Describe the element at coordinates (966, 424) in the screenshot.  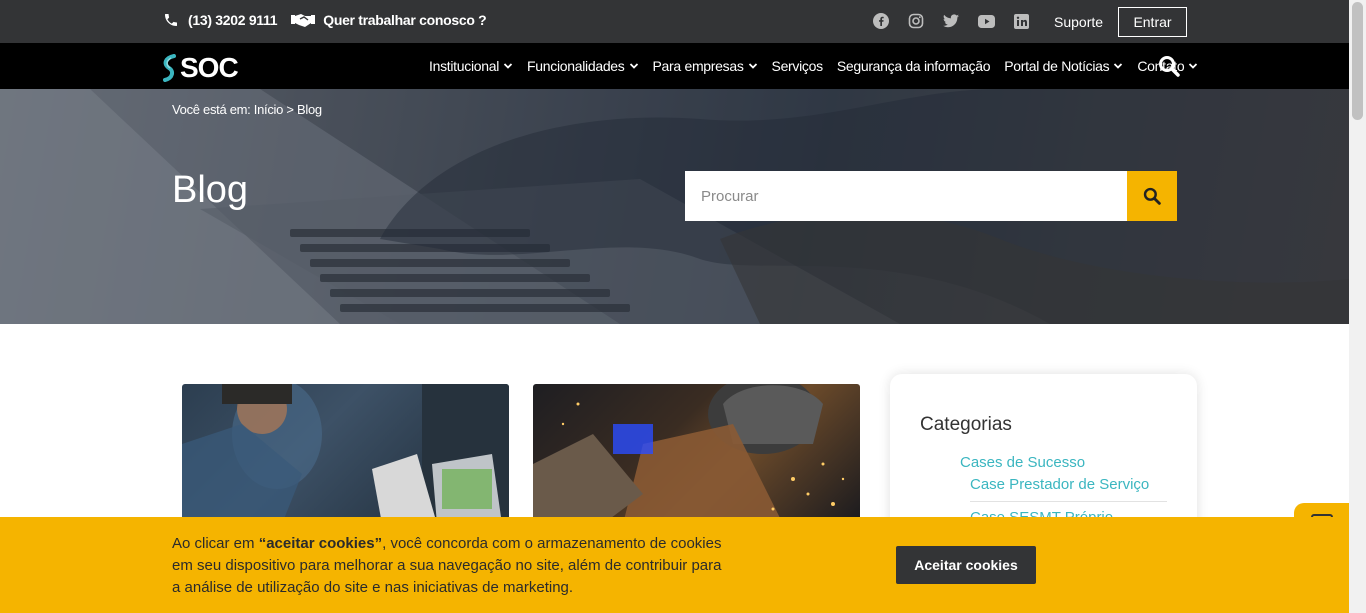
I see `categories-title: Categorias` at that location.